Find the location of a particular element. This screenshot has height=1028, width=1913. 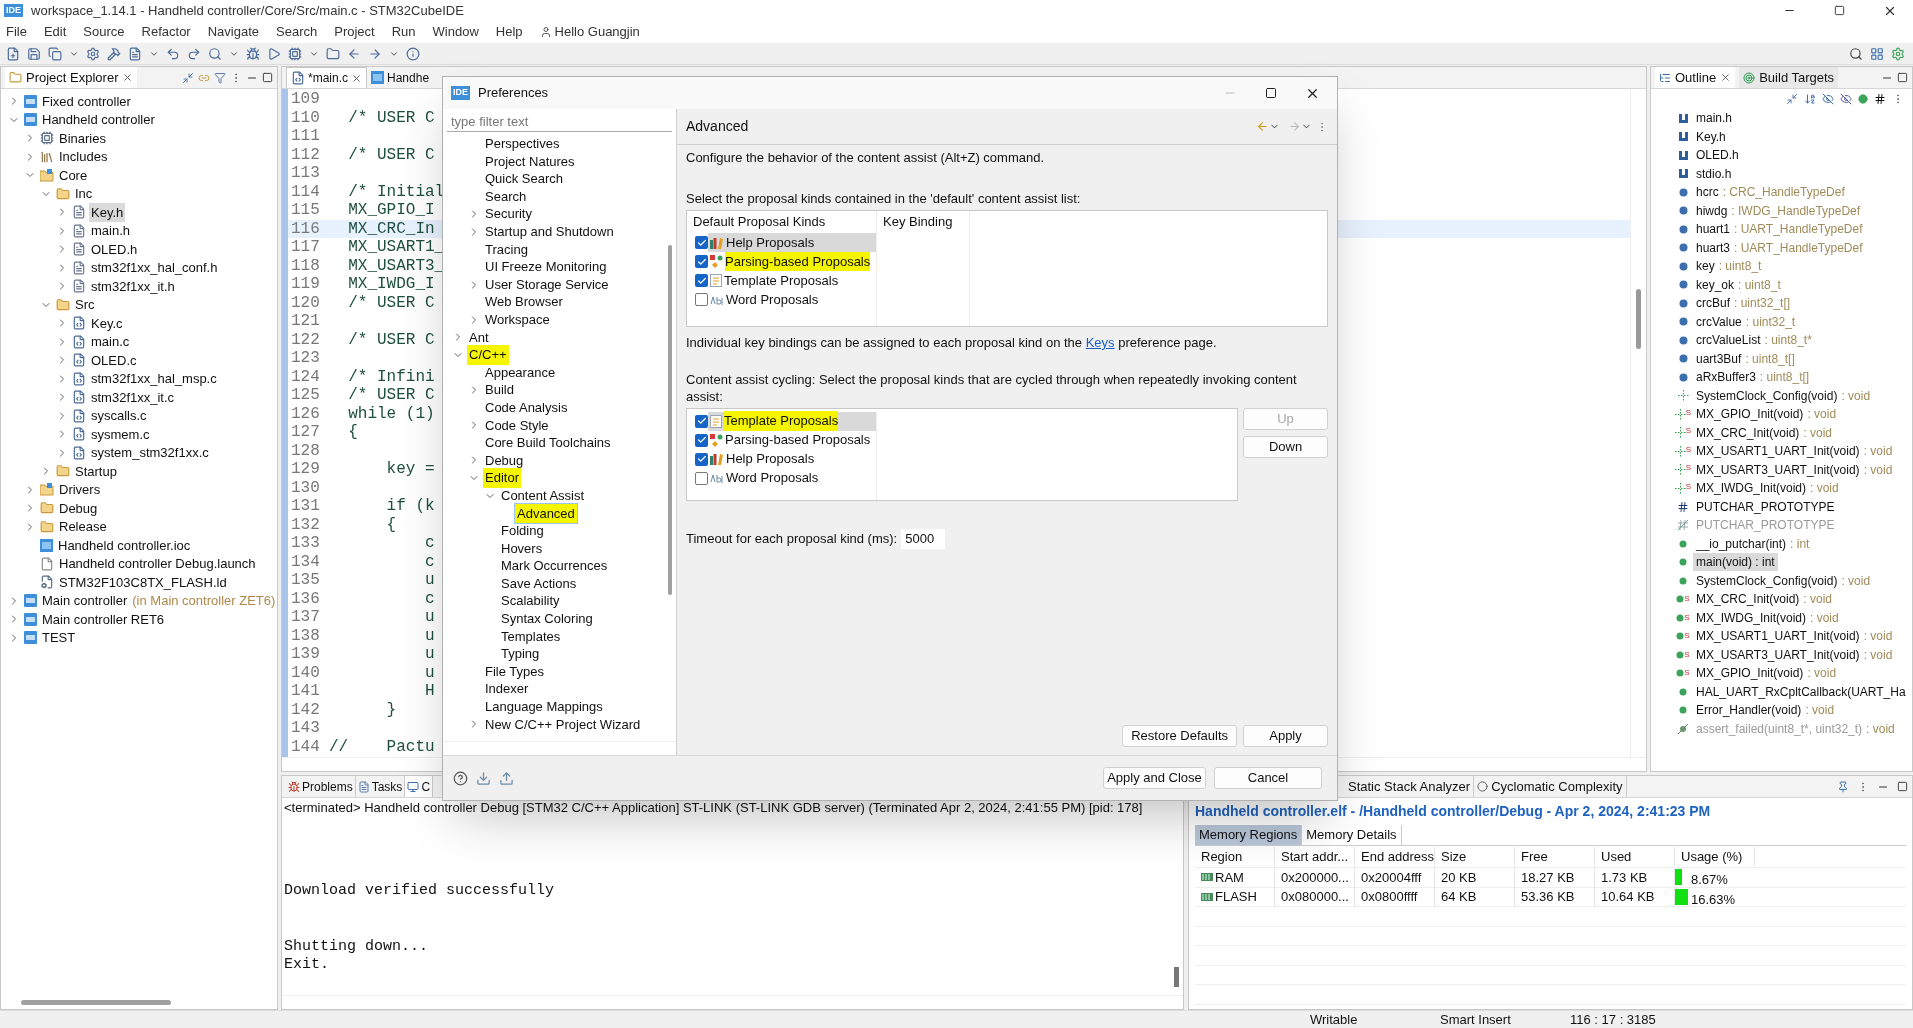

outline-item: assert_failed(uint8_t*, uint32_t) : void is located at coordinates (1795, 728).